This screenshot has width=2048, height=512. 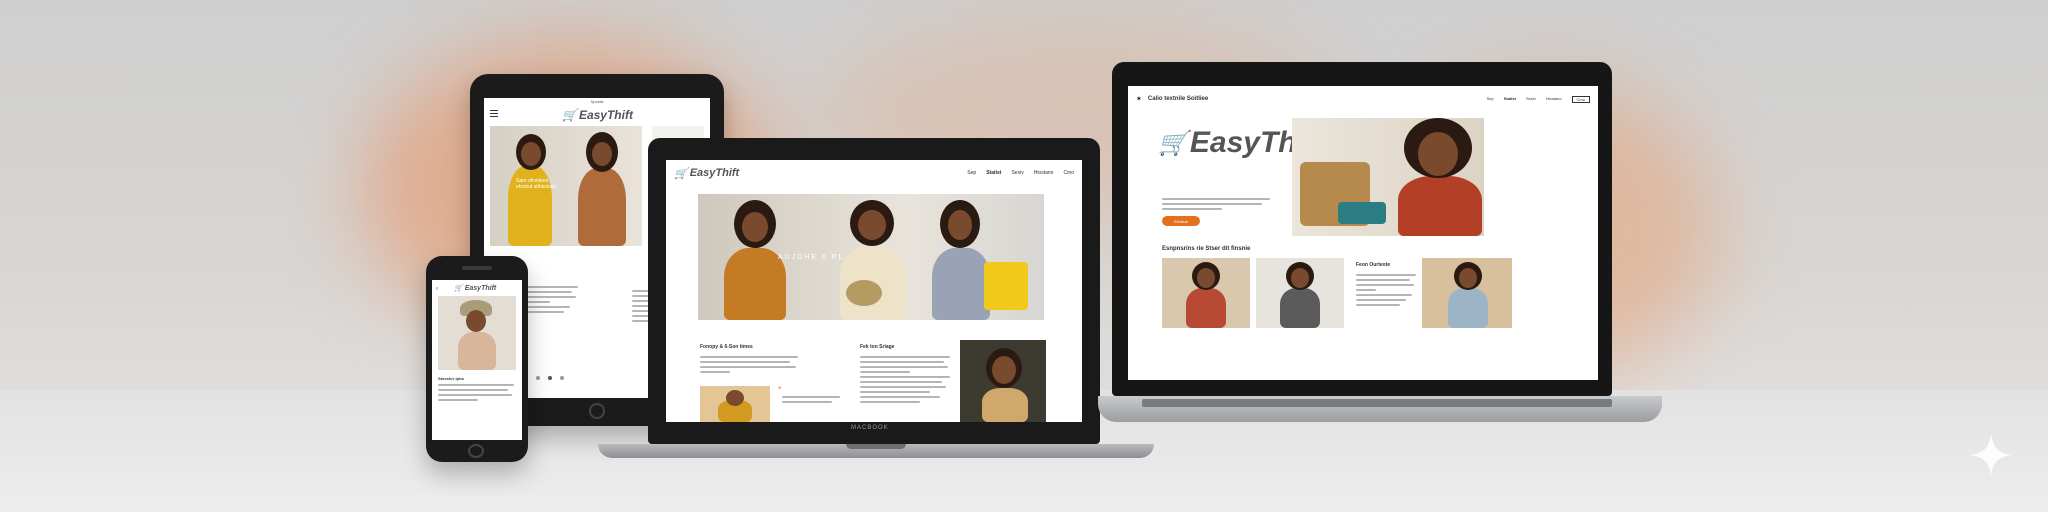 What do you see at coordinates (1139, 99) in the screenshot?
I see `pin-icon: ✶` at bounding box center [1139, 99].